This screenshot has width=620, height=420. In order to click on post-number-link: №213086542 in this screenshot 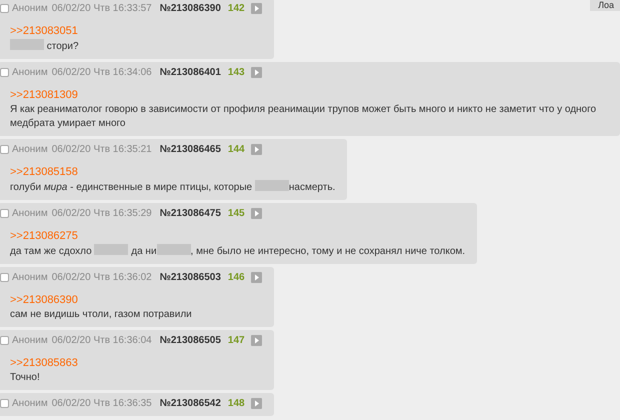, I will do `click(190, 403)`.